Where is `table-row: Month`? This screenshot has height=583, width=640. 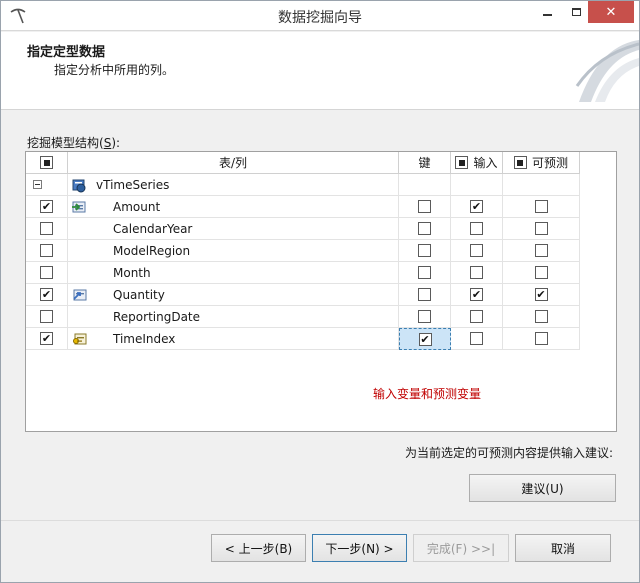 table-row: Month is located at coordinates (303, 273).